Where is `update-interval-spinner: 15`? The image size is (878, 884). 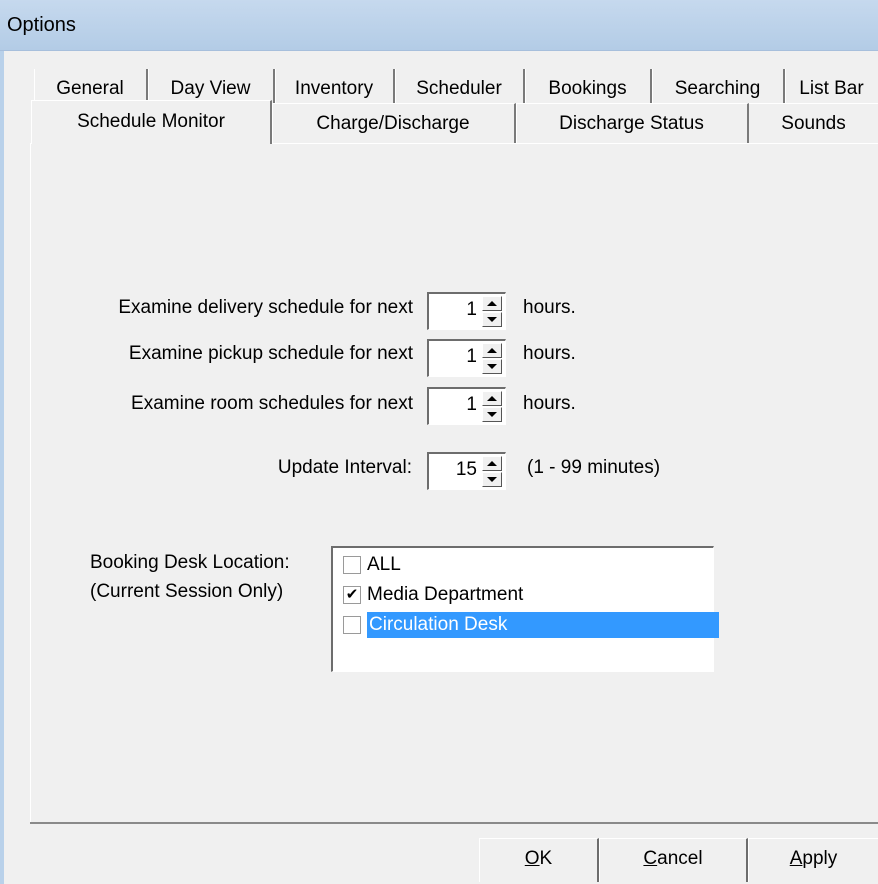 update-interval-spinner: 15 is located at coordinates (466, 471).